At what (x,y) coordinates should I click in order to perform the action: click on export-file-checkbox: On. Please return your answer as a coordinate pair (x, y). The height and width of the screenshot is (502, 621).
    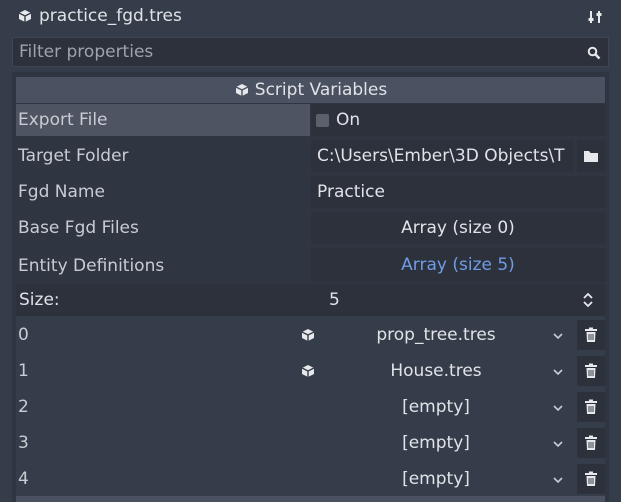
    Looking at the image, I should click on (458, 120).